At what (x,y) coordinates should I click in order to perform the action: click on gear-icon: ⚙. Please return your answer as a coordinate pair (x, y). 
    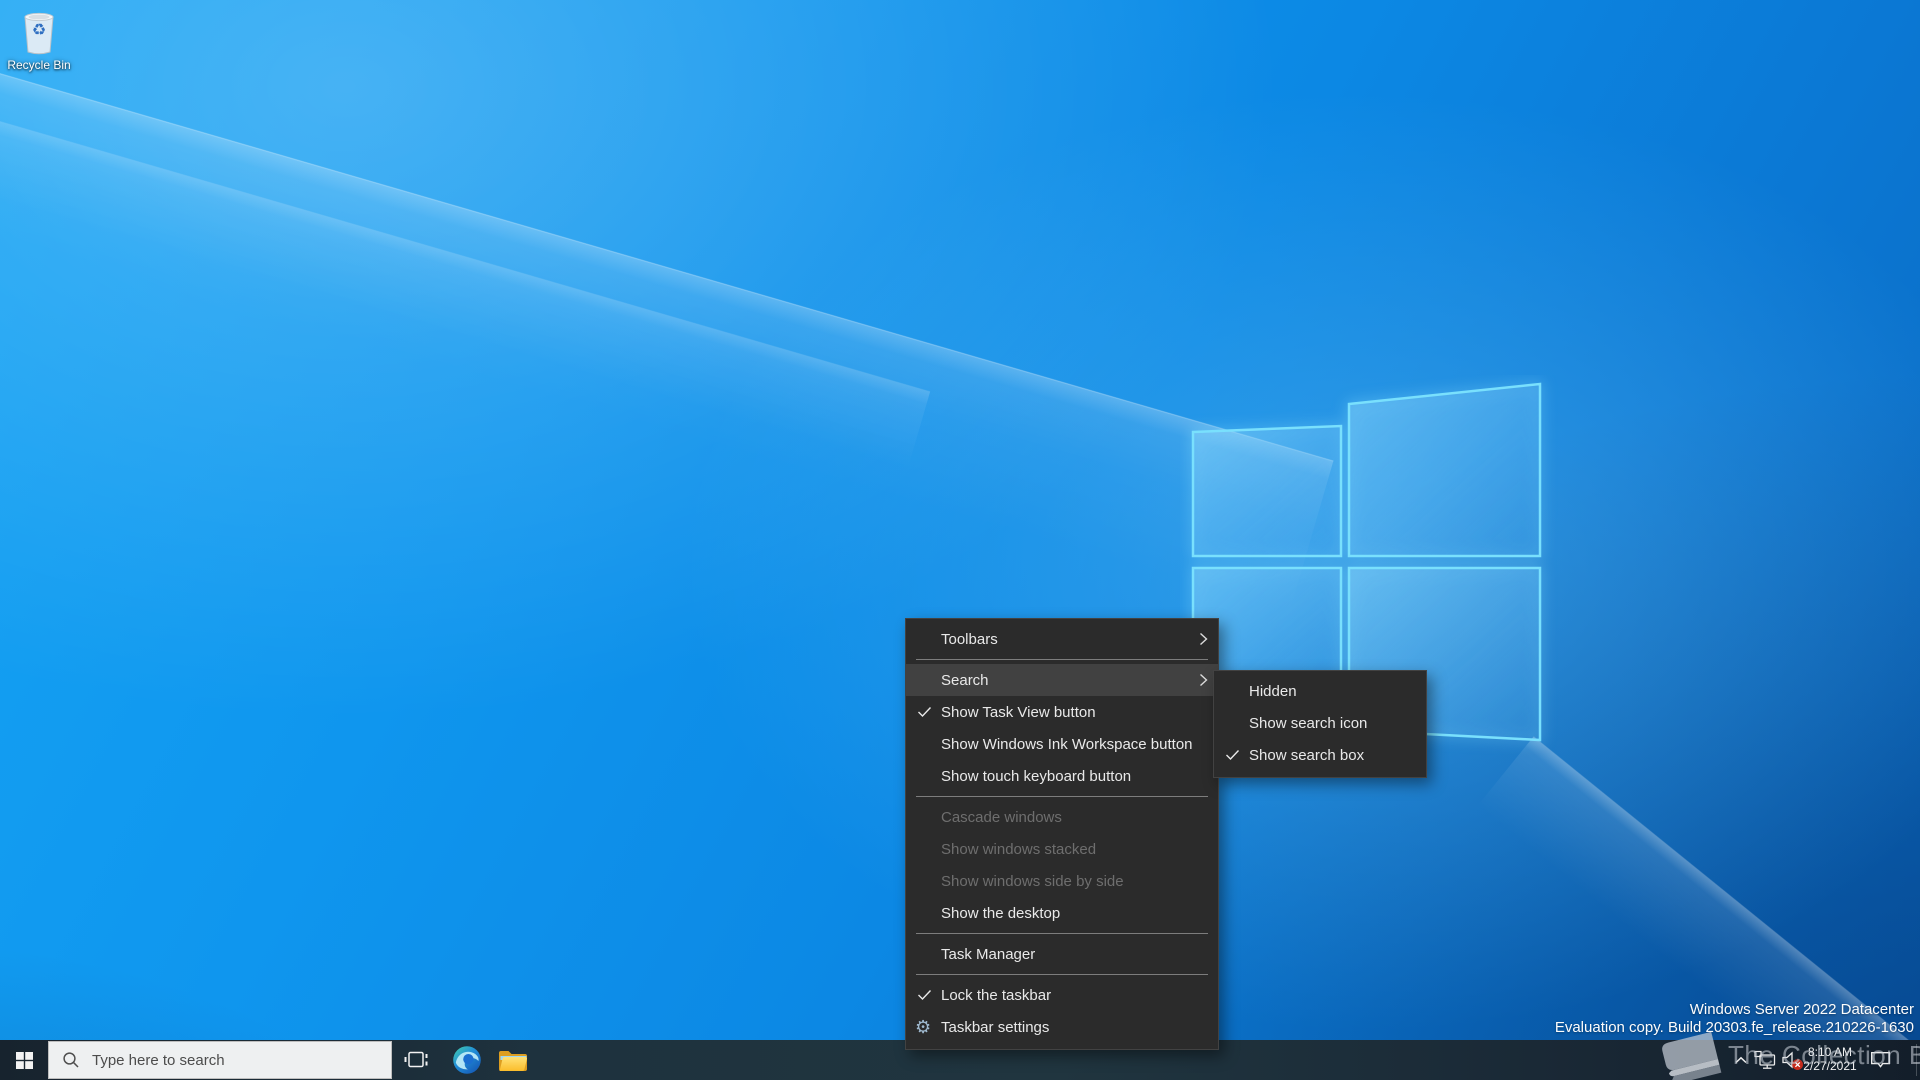
    Looking at the image, I should click on (923, 1027).